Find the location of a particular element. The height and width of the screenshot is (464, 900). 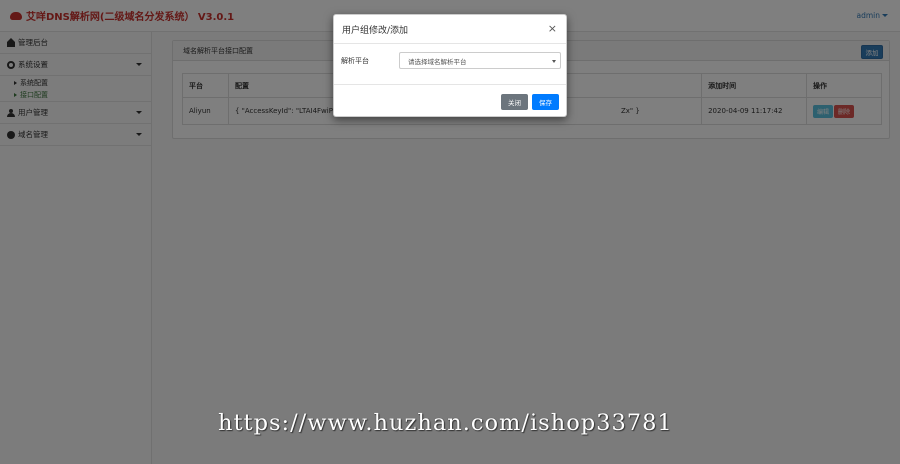

dialog-body: 解析平台 请选择域名解析平台 is located at coordinates (450, 64).